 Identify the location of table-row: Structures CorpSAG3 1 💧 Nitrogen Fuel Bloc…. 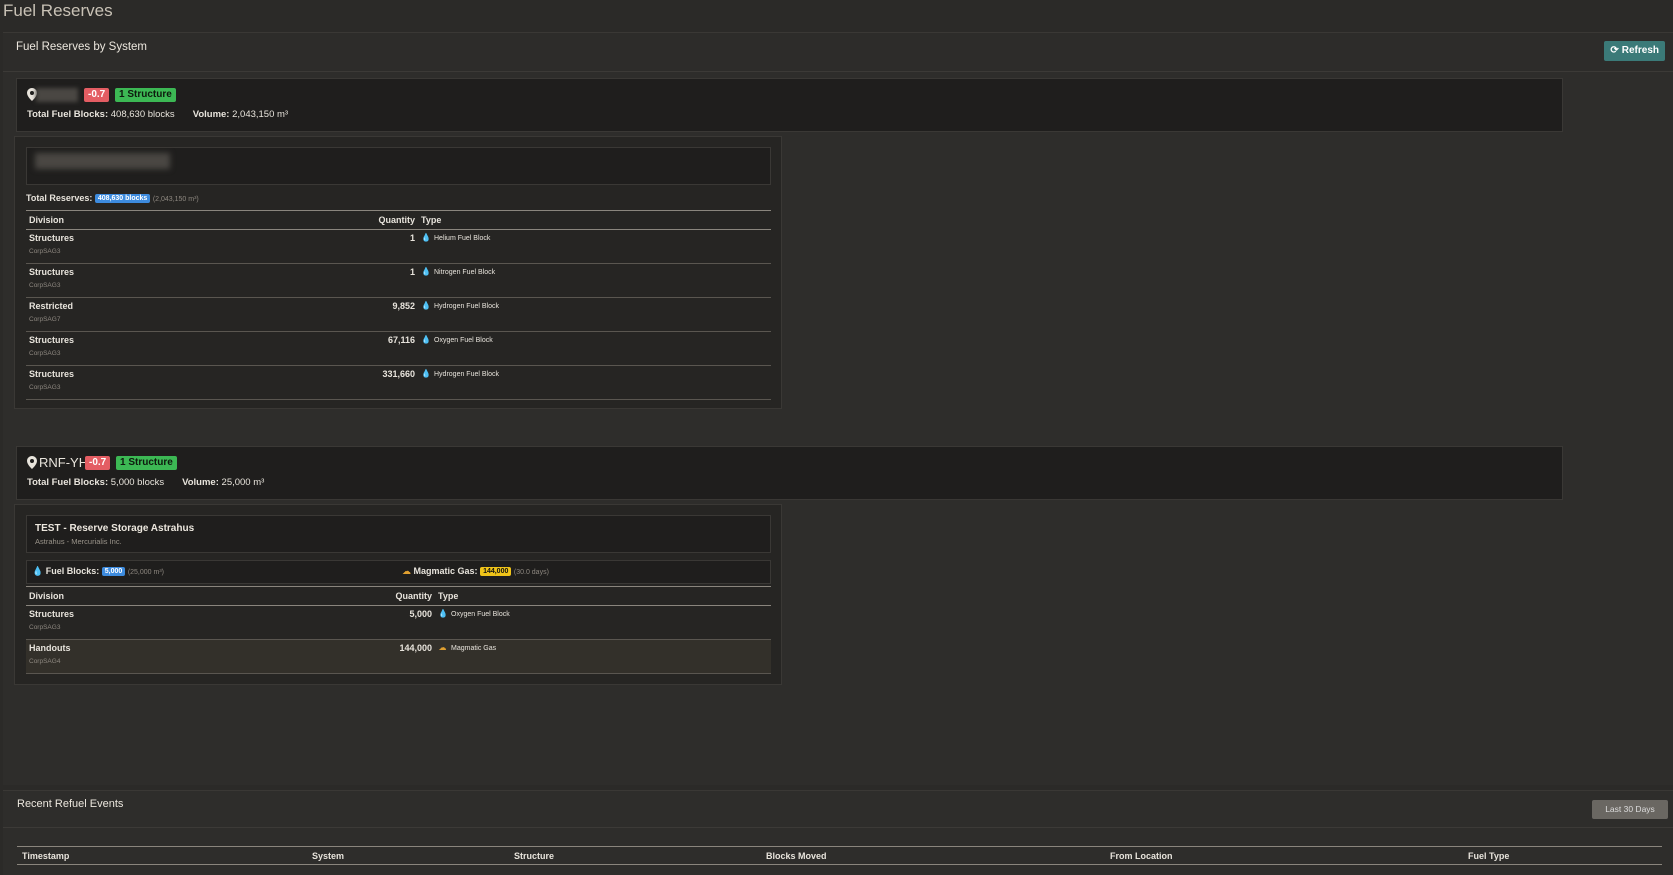
(398, 280).